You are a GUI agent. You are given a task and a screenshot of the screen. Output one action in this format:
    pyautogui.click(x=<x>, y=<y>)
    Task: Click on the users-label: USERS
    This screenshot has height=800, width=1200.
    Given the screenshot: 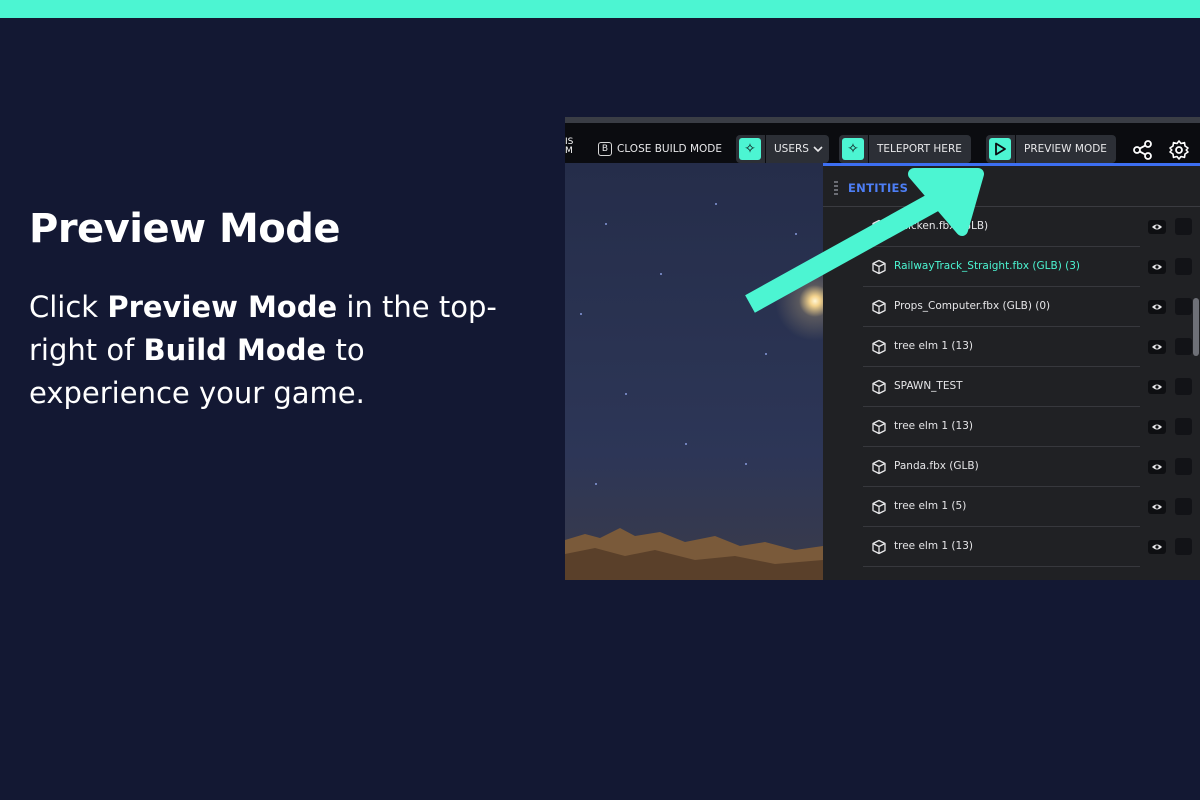 What is the action you would take?
    pyautogui.click(x=791, y=149)
    